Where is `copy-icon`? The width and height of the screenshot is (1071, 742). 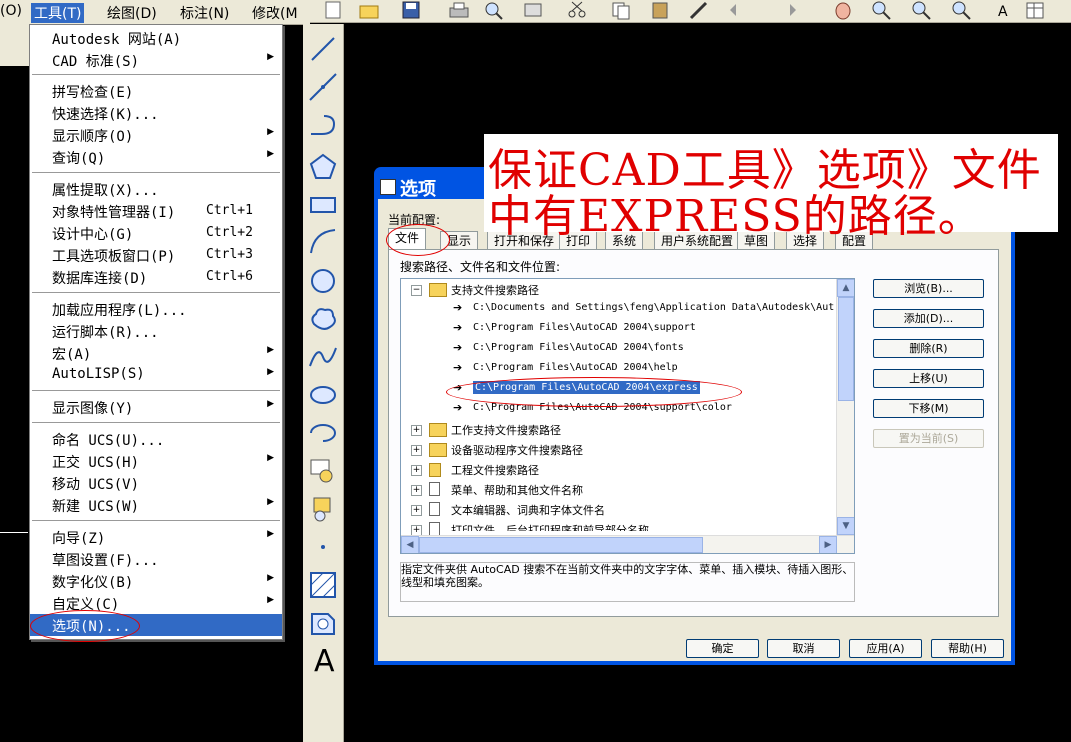
copy-icon is located at coordinates (621, 10).